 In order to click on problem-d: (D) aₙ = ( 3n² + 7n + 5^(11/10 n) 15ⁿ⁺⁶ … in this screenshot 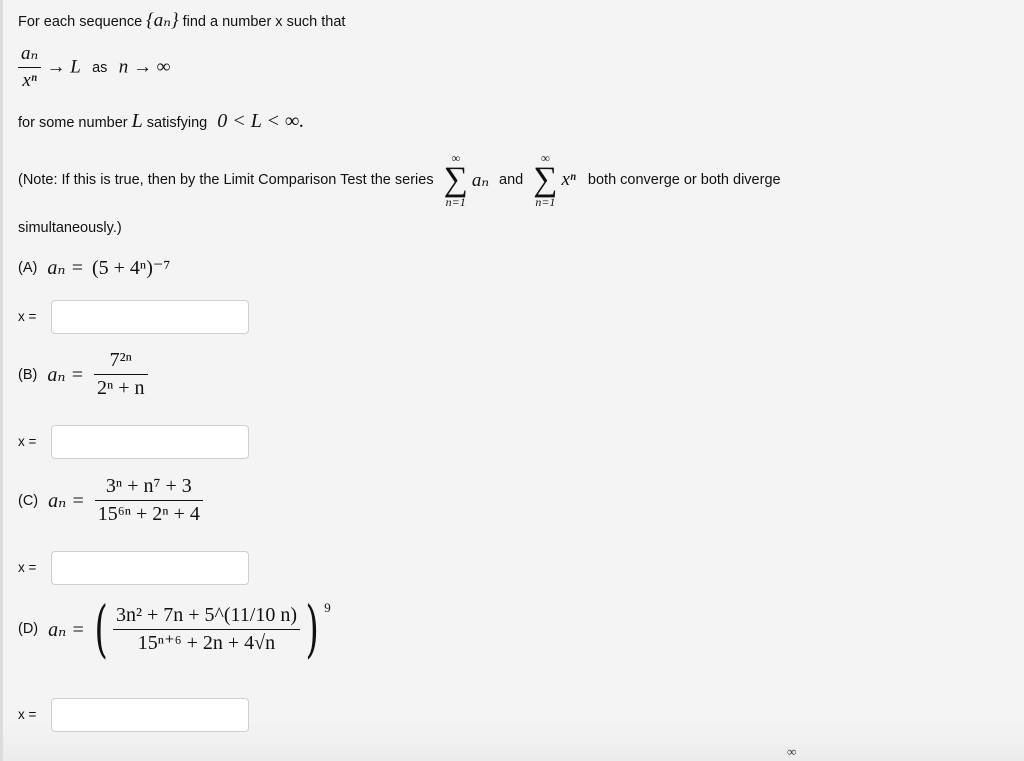, I will do `click(174, 629)`.